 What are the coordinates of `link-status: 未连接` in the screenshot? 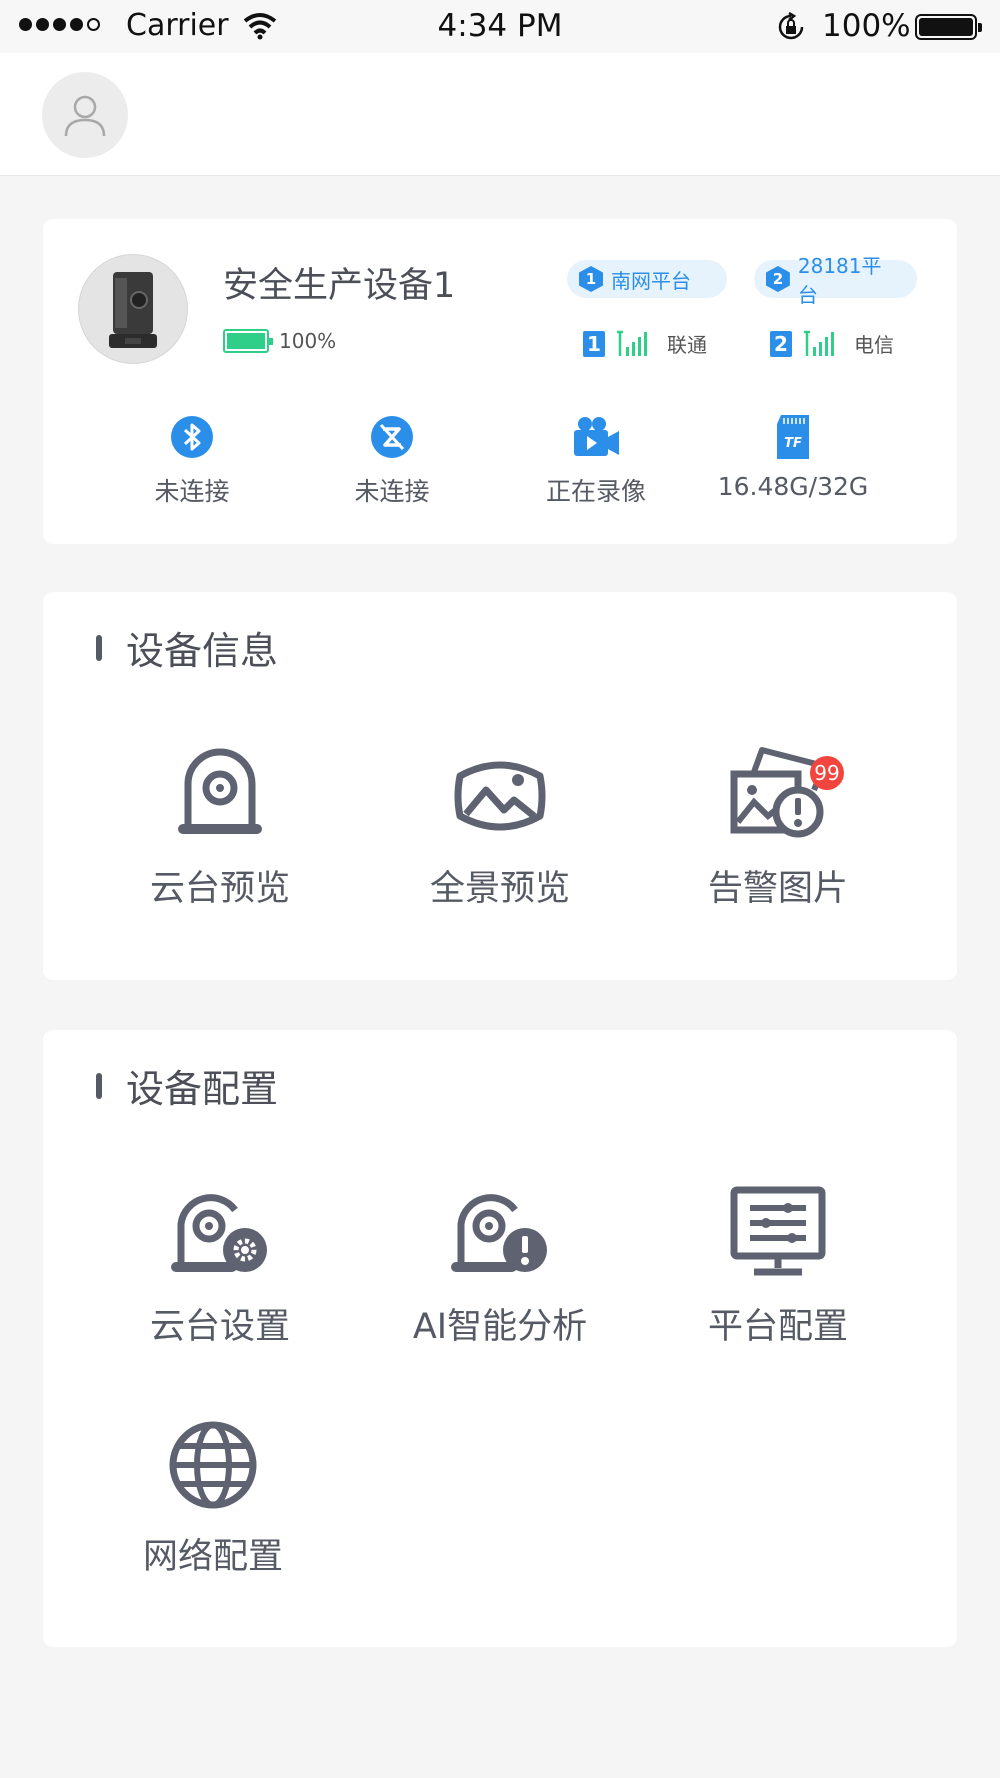 It's located at (392, 461).